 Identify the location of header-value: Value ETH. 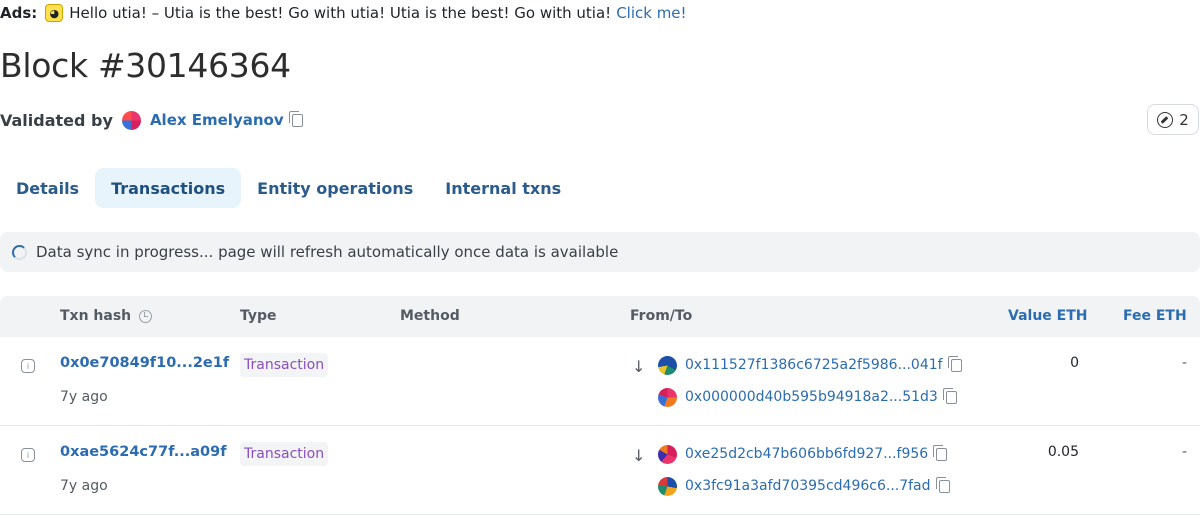
(1047, 316).